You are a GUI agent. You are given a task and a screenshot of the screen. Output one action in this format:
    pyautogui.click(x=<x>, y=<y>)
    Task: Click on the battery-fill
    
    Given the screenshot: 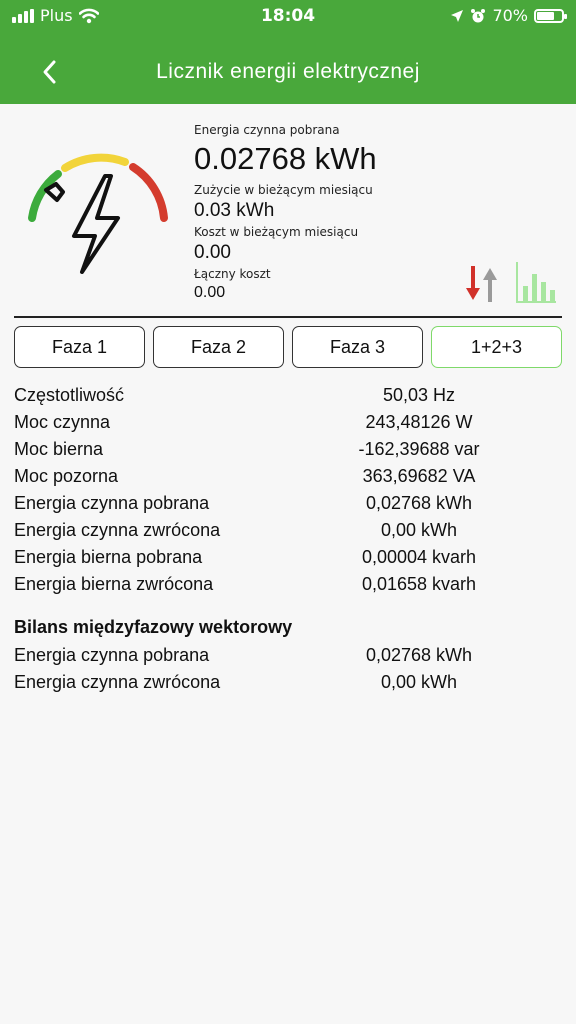 What is the action you would take?
    pyautogui.click(x=545, y=15)
    